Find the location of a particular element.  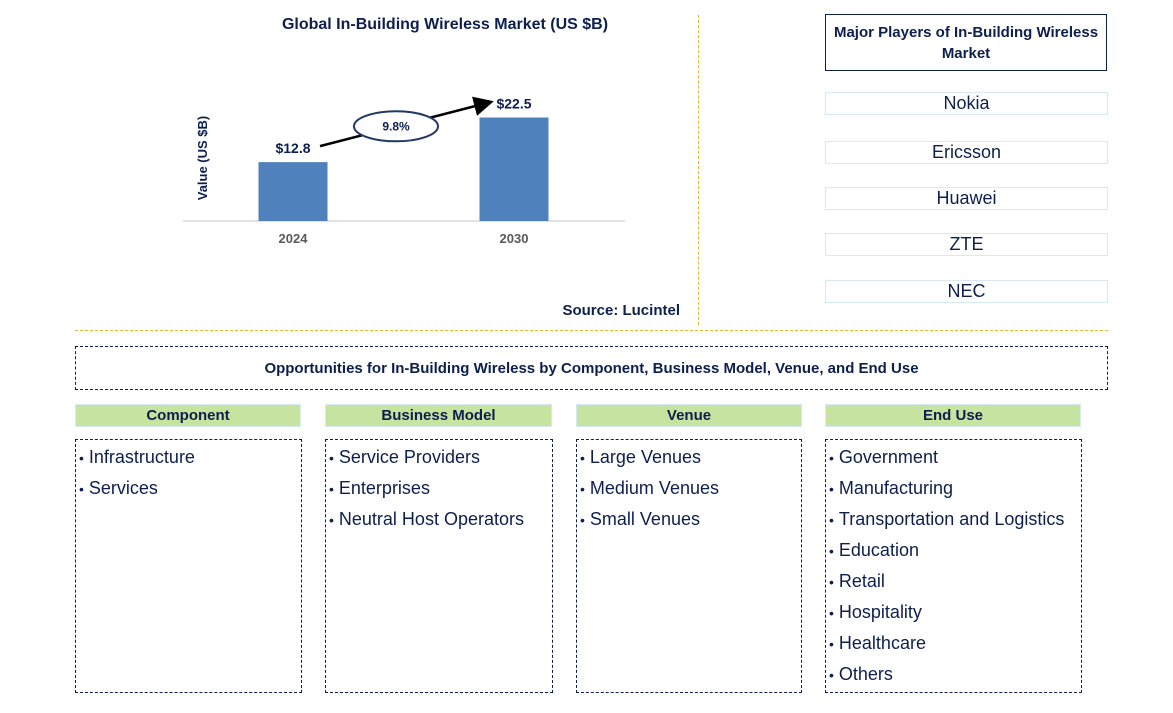

category-list-item: Manufacturing is located at coordinates (955, 488).